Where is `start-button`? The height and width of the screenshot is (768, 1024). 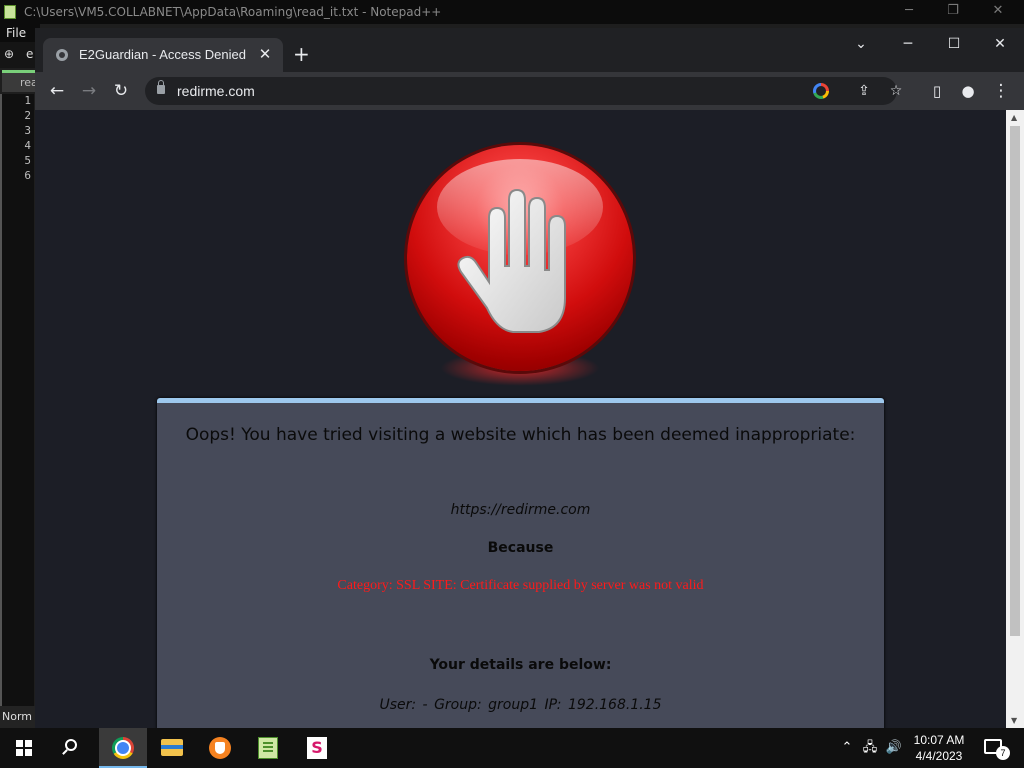 start-button is located at coordinates (24, 748).